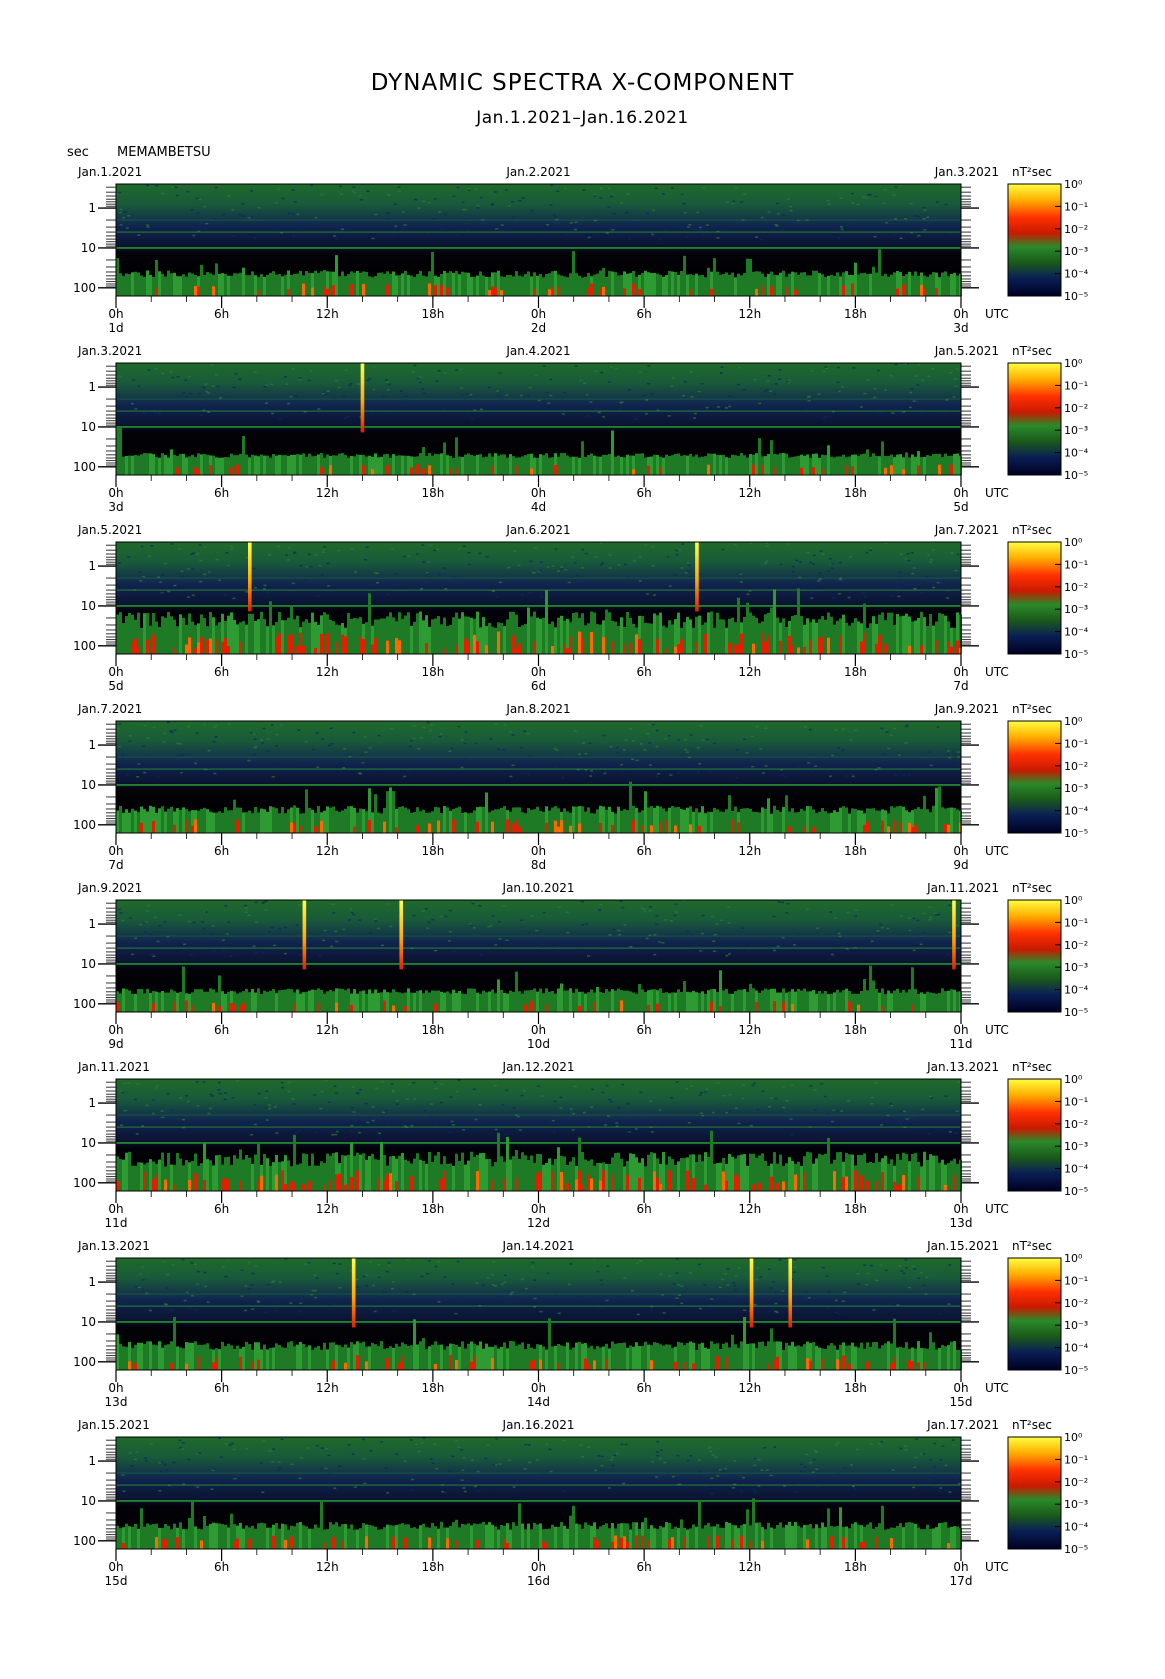 The width and height of the screenshot is (1165, 1679). What do you see at coordinates (221, 493) in the screenshot?
I see `x-tick-label: 6h` at bounding box center [221, 493].